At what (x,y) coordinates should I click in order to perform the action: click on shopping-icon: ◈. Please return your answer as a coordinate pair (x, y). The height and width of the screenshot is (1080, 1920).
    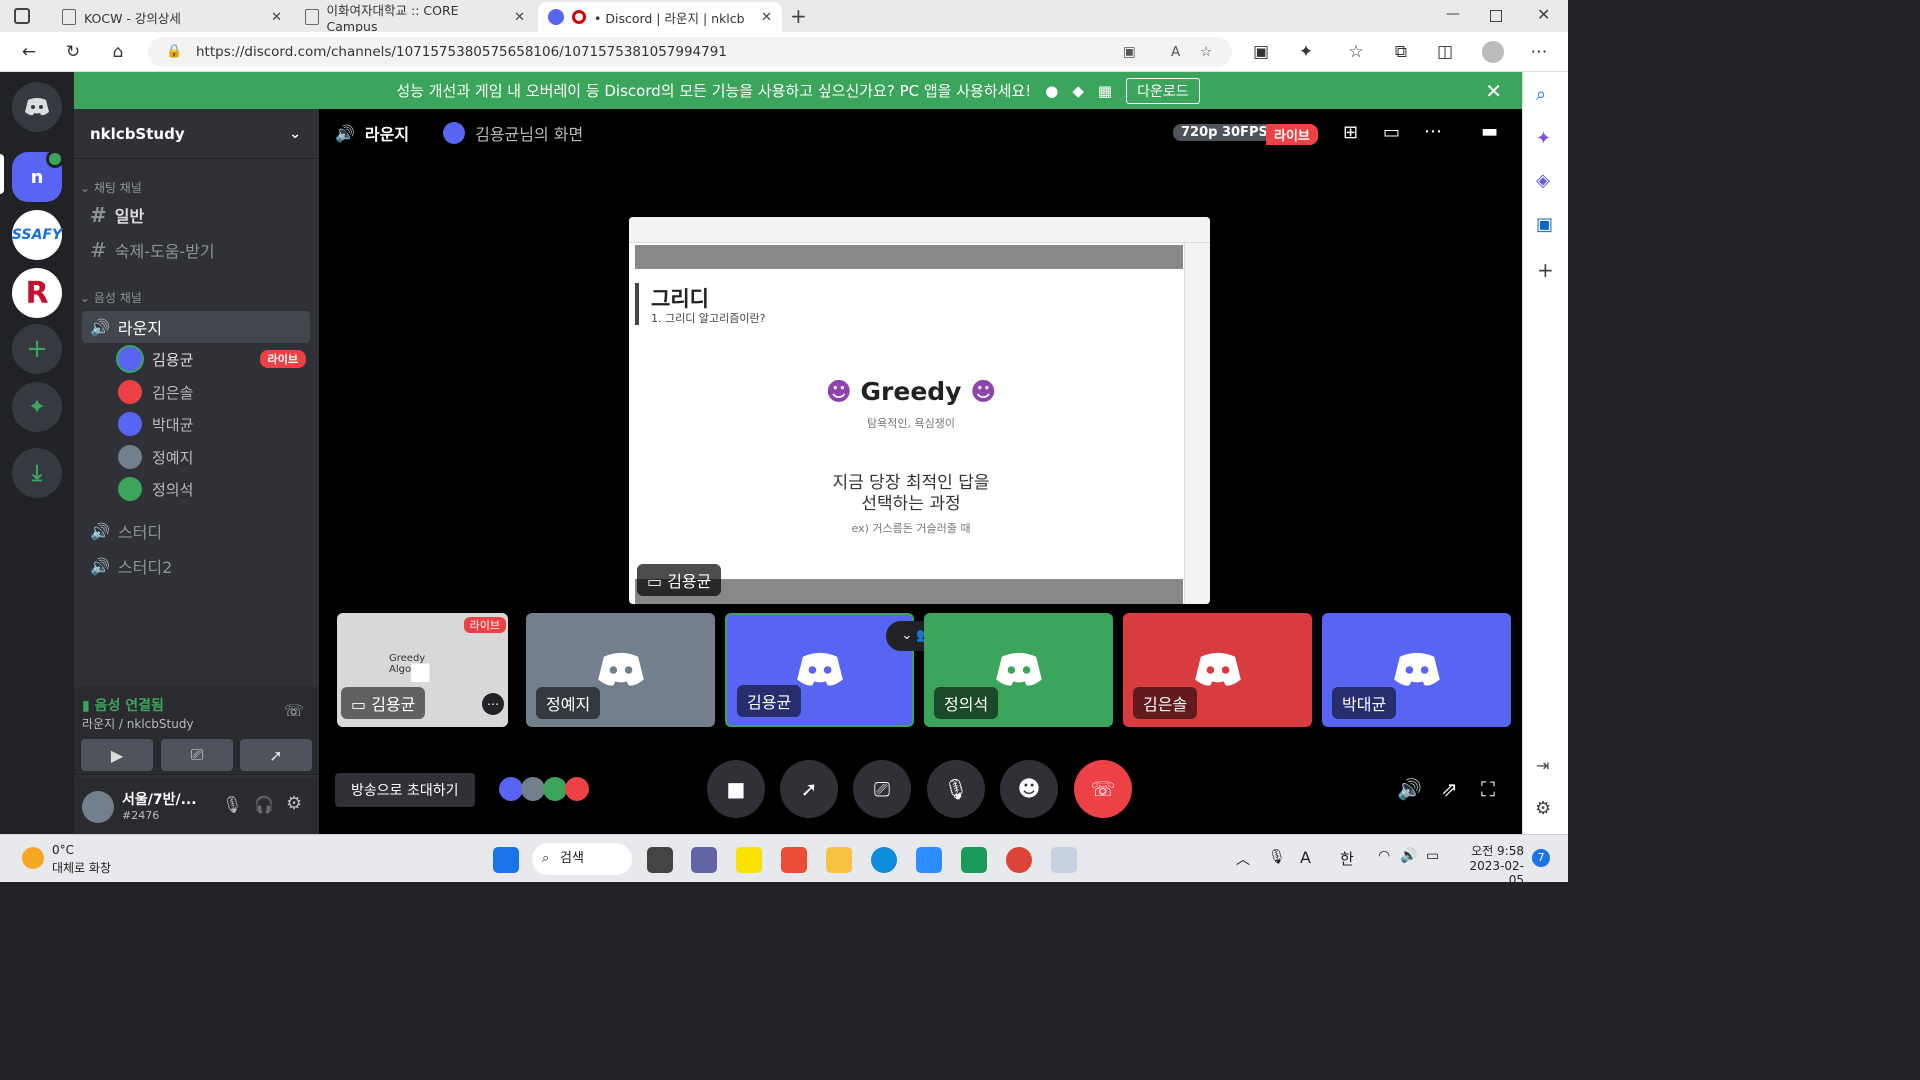
    Looking at the image, I should click on (1543, 180).